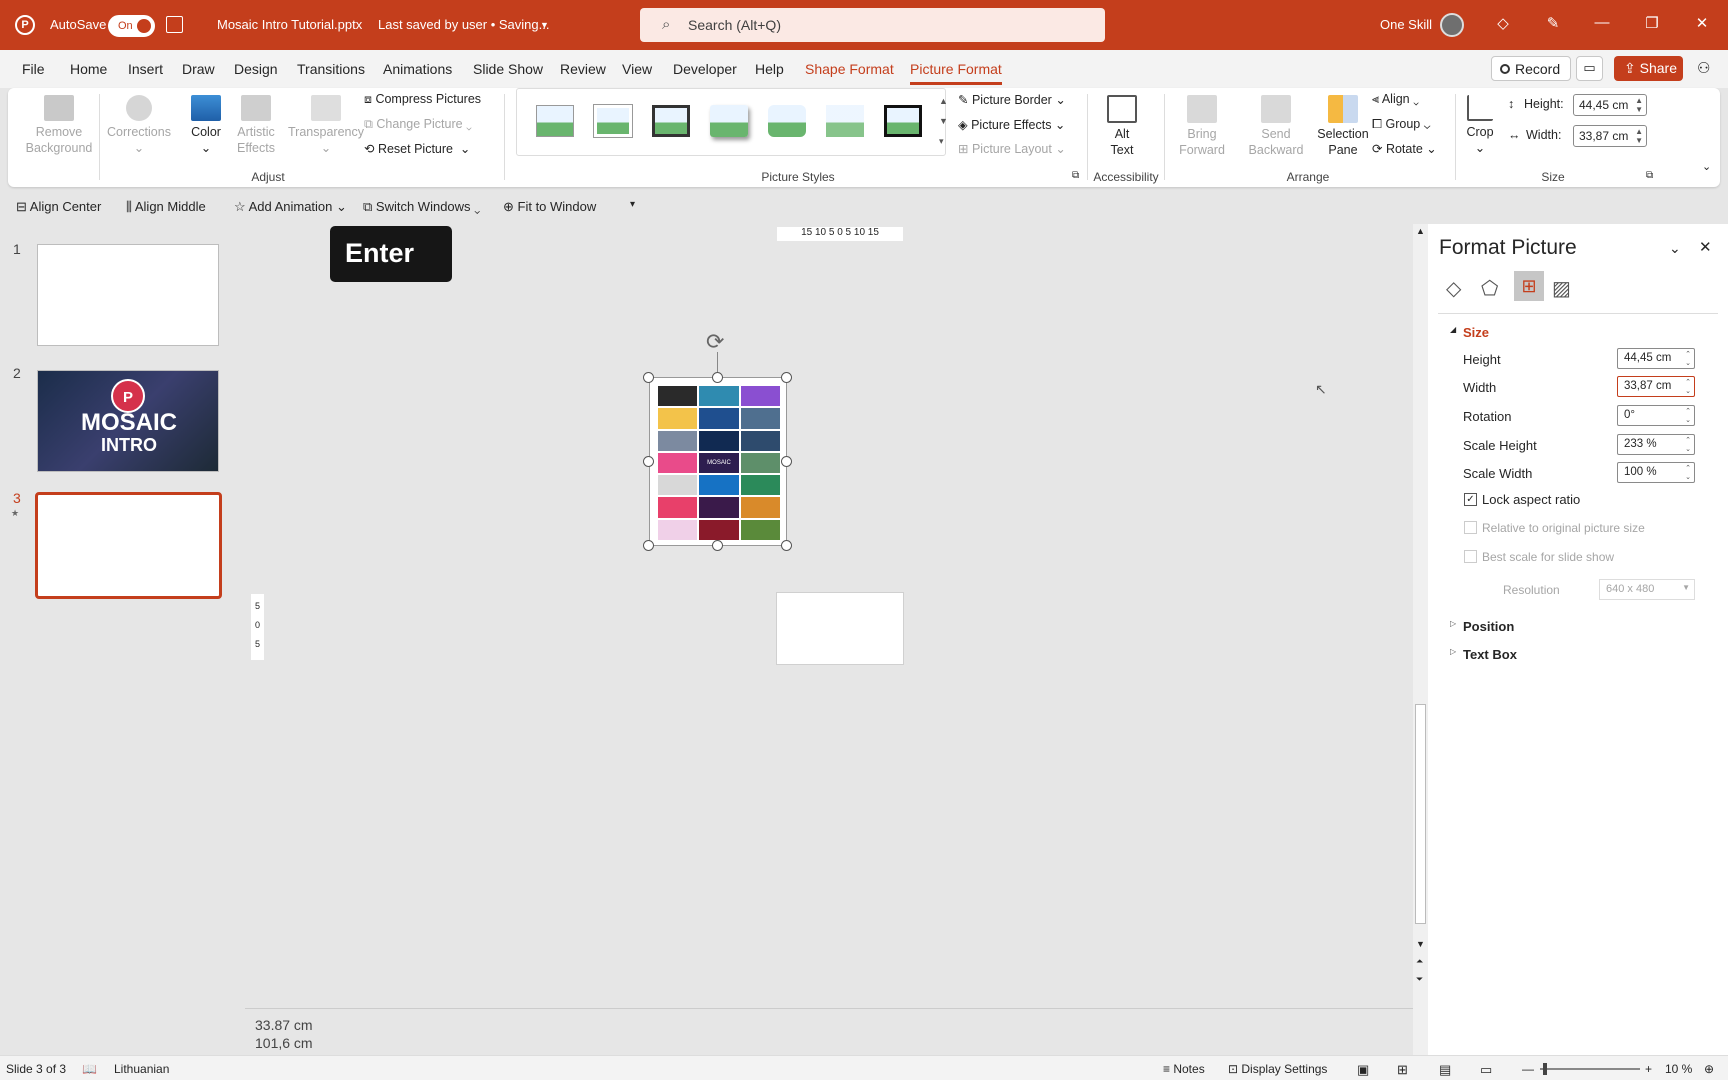 The height and width of the screenshot is (1080, 1728). I want to click on zoom-out-icon: —, so click(1528, 1069).